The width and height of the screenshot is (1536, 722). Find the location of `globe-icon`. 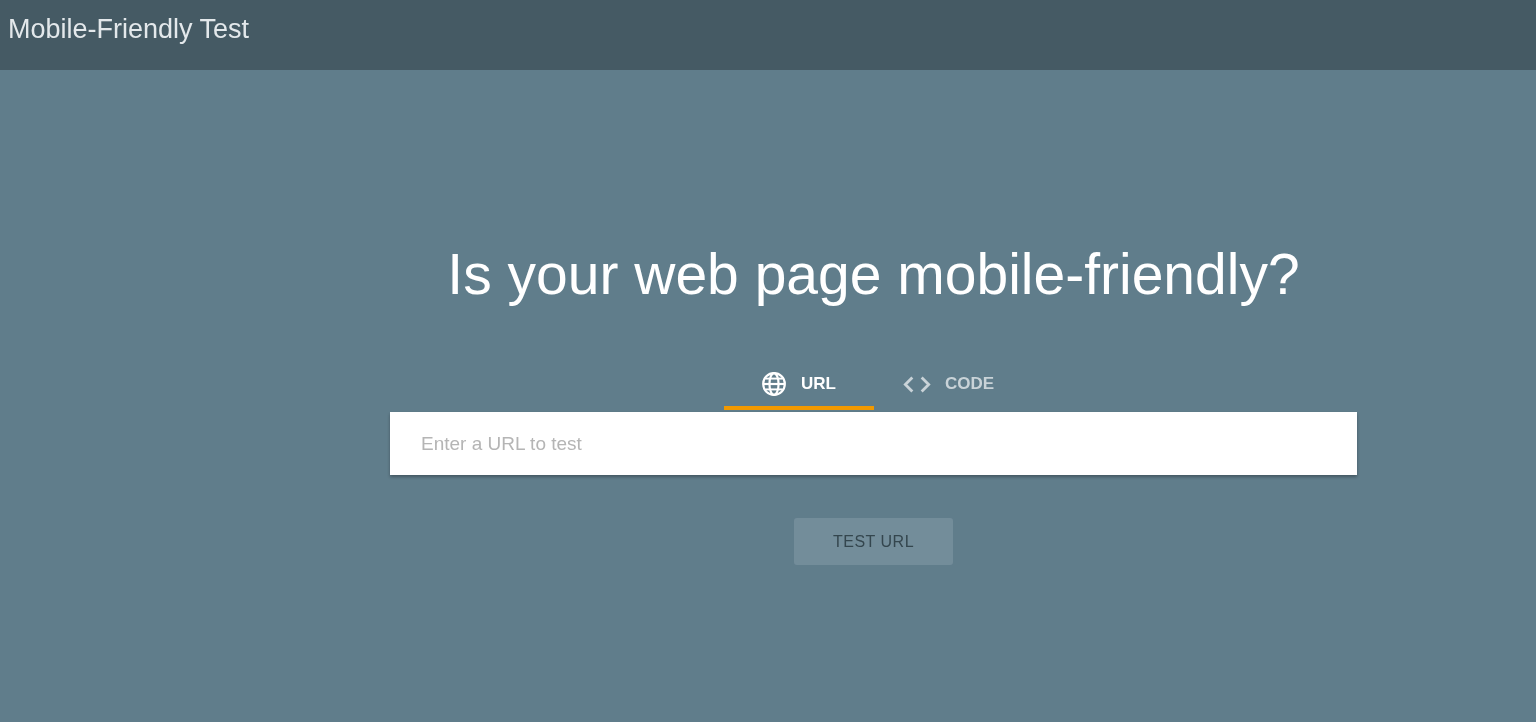

globe-icon is located at coordinates (774, 384).